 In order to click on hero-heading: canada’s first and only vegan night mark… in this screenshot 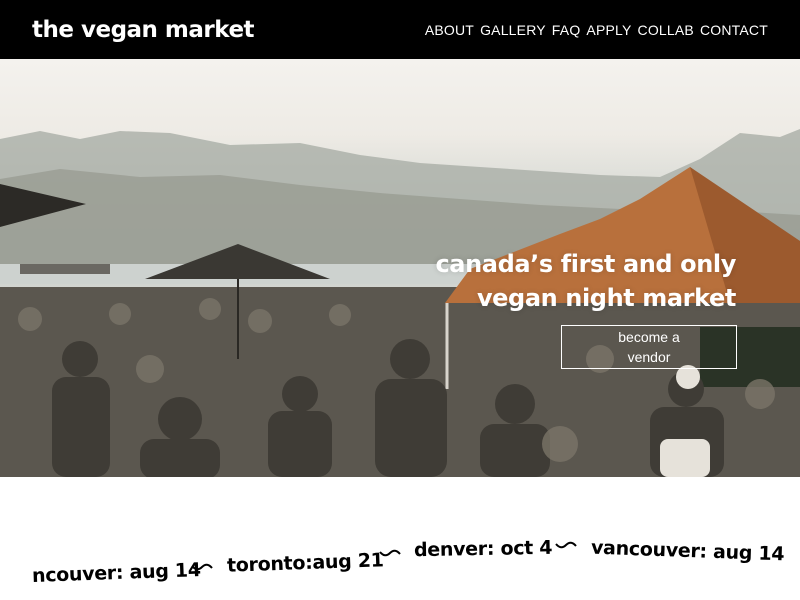, I will do `click(585, 281)`.